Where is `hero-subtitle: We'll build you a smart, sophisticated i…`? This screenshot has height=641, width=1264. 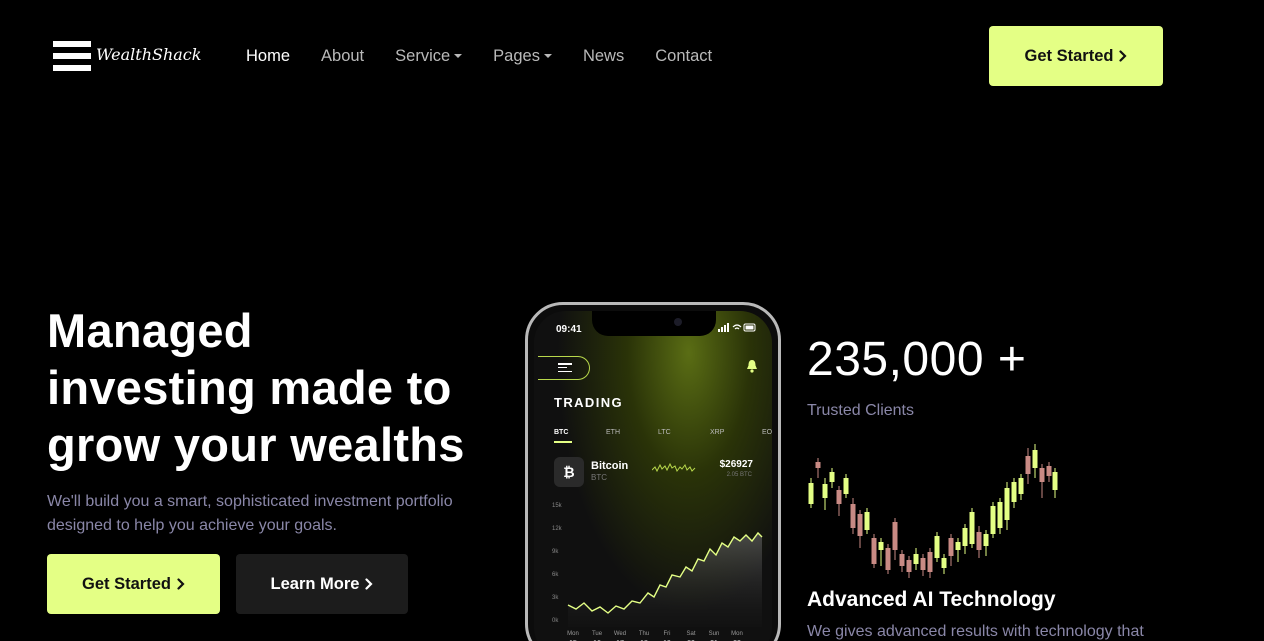
hero-subtitle: We'll build you a smart, sophisticated i… is located at coordinates (250, 513).